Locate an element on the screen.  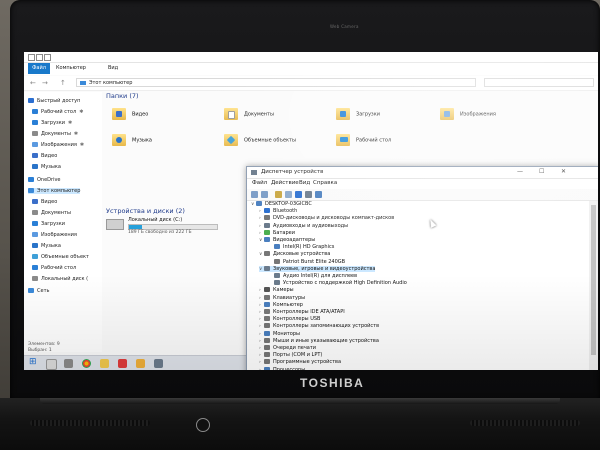
forward-icon is located at coordinates (264, 194).